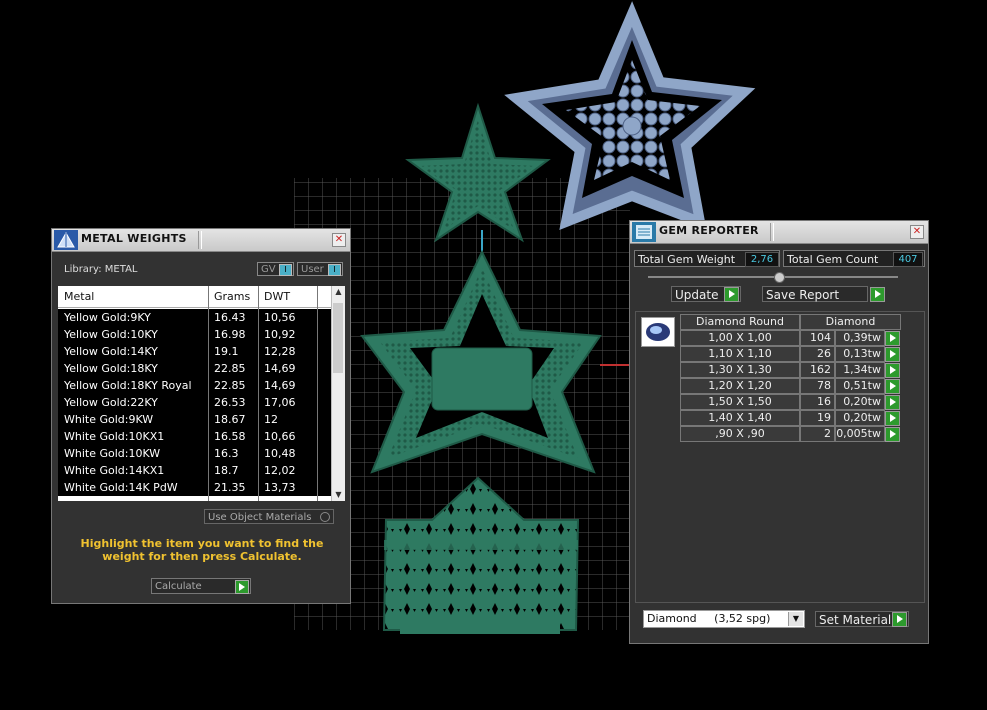 The width and height of the screenshot is (987, 710). I want to click on dwt-cell: 10,56, so click(280, 317).